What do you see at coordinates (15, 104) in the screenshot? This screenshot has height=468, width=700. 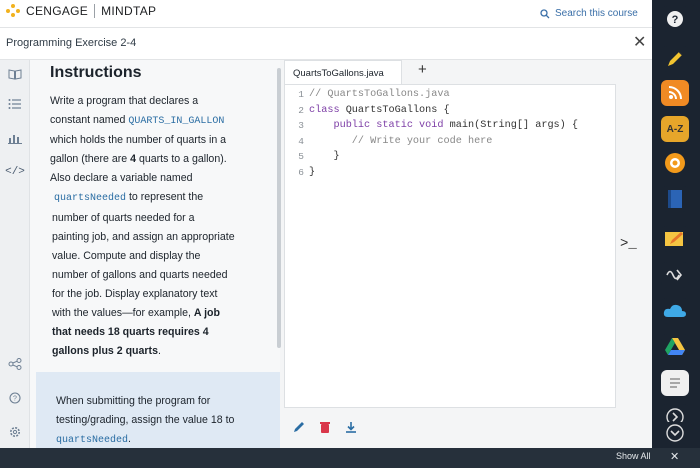 I see `list-icon` at bounding box center [15, 104].